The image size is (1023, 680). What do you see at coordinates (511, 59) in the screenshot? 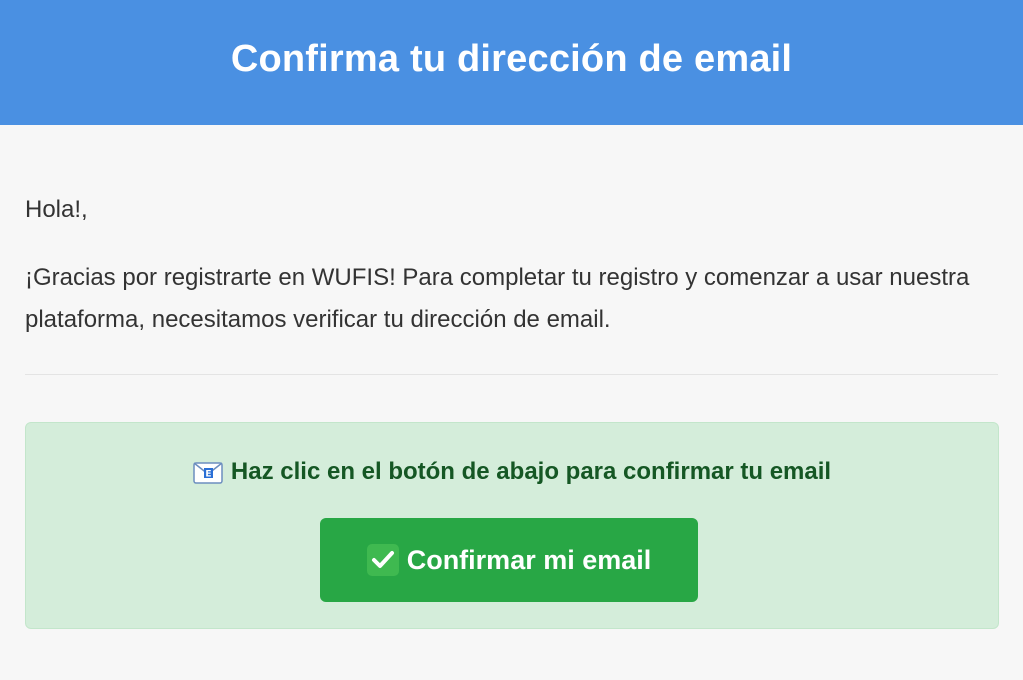
I see `page-title: Confirma tu dirección de email` at bounding box center [511, 59].